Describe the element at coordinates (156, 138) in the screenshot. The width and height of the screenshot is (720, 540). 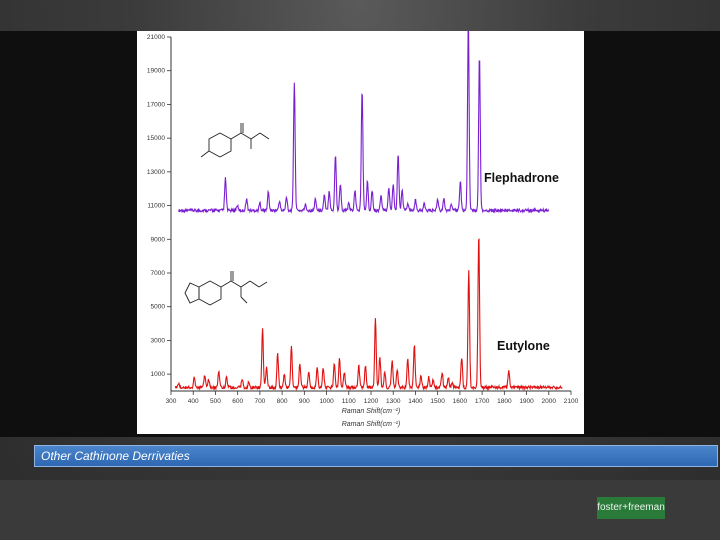
I see `y-tick-label: 15000` at that location.